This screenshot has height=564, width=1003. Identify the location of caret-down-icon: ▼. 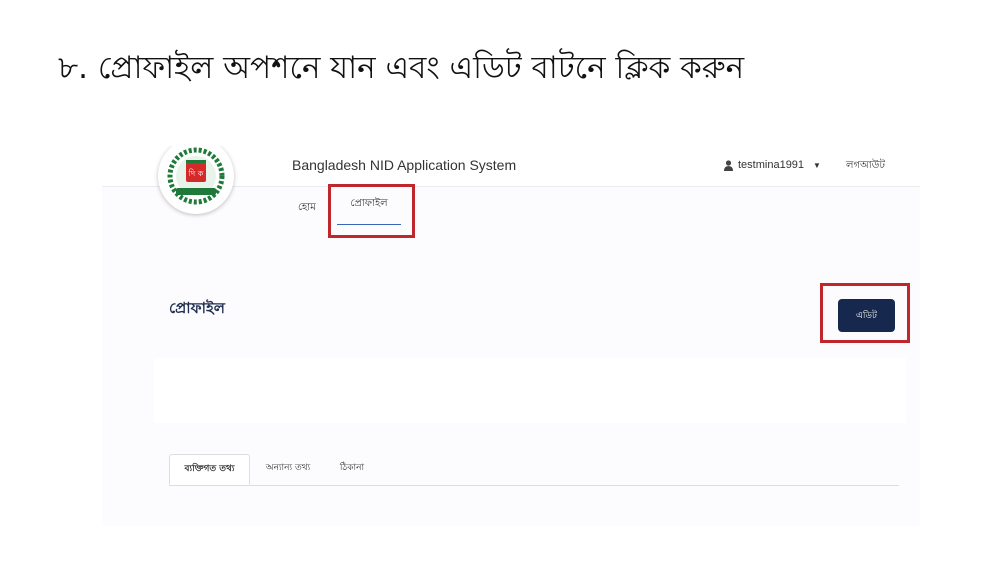
(817, 165).